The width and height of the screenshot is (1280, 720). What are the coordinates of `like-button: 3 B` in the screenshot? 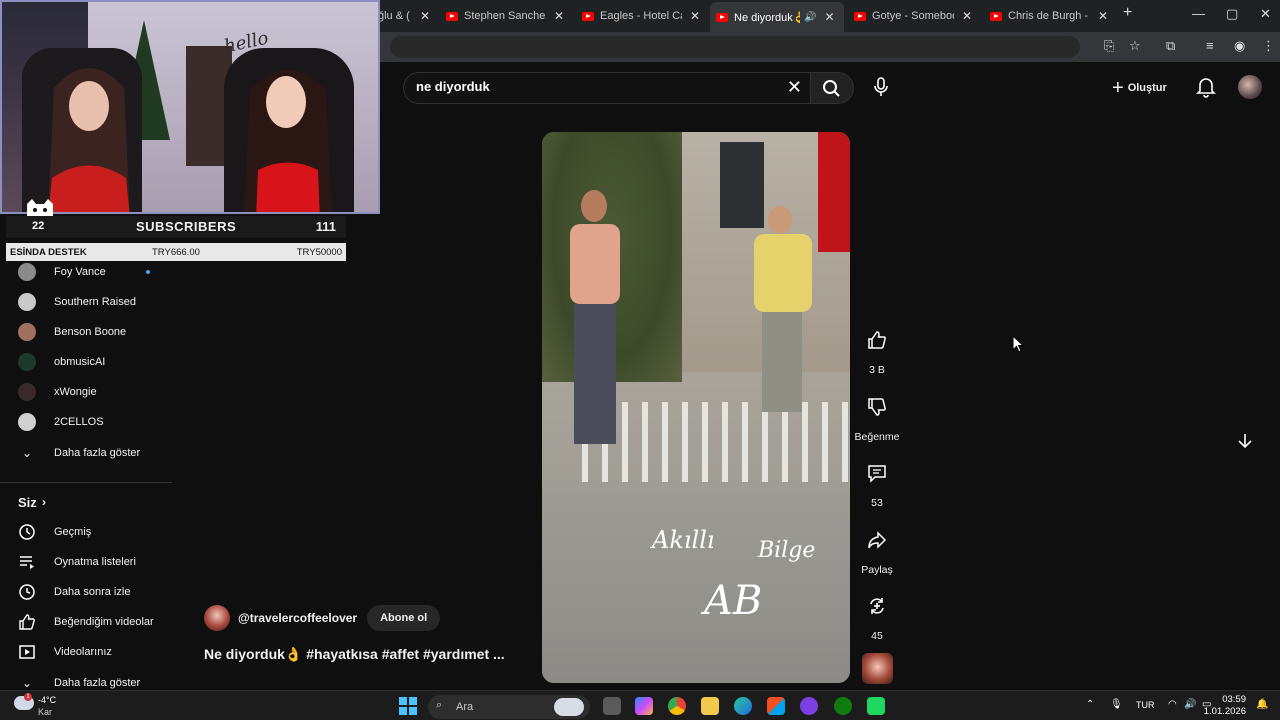 It's located at (877, 349).